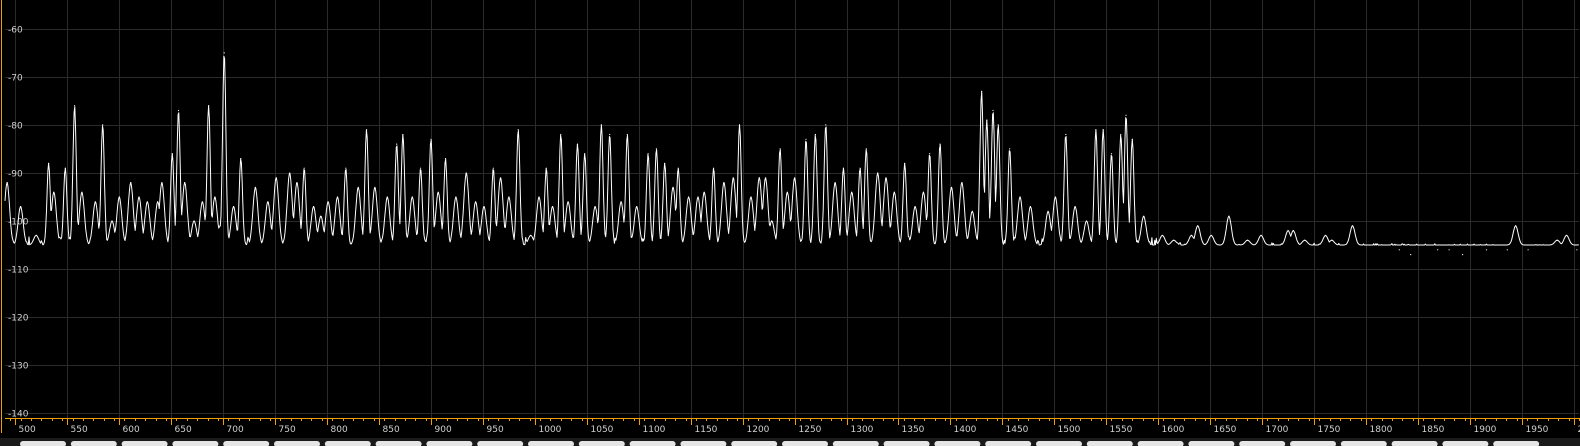 This screenshot has height=446, width=1580. I want to click on x-tick-label: 700, so click(235, 430).